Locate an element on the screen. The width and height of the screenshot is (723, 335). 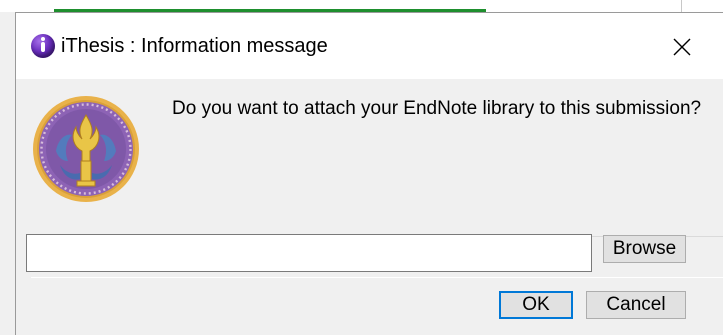
close-icon is located at coordinates (682, 47).